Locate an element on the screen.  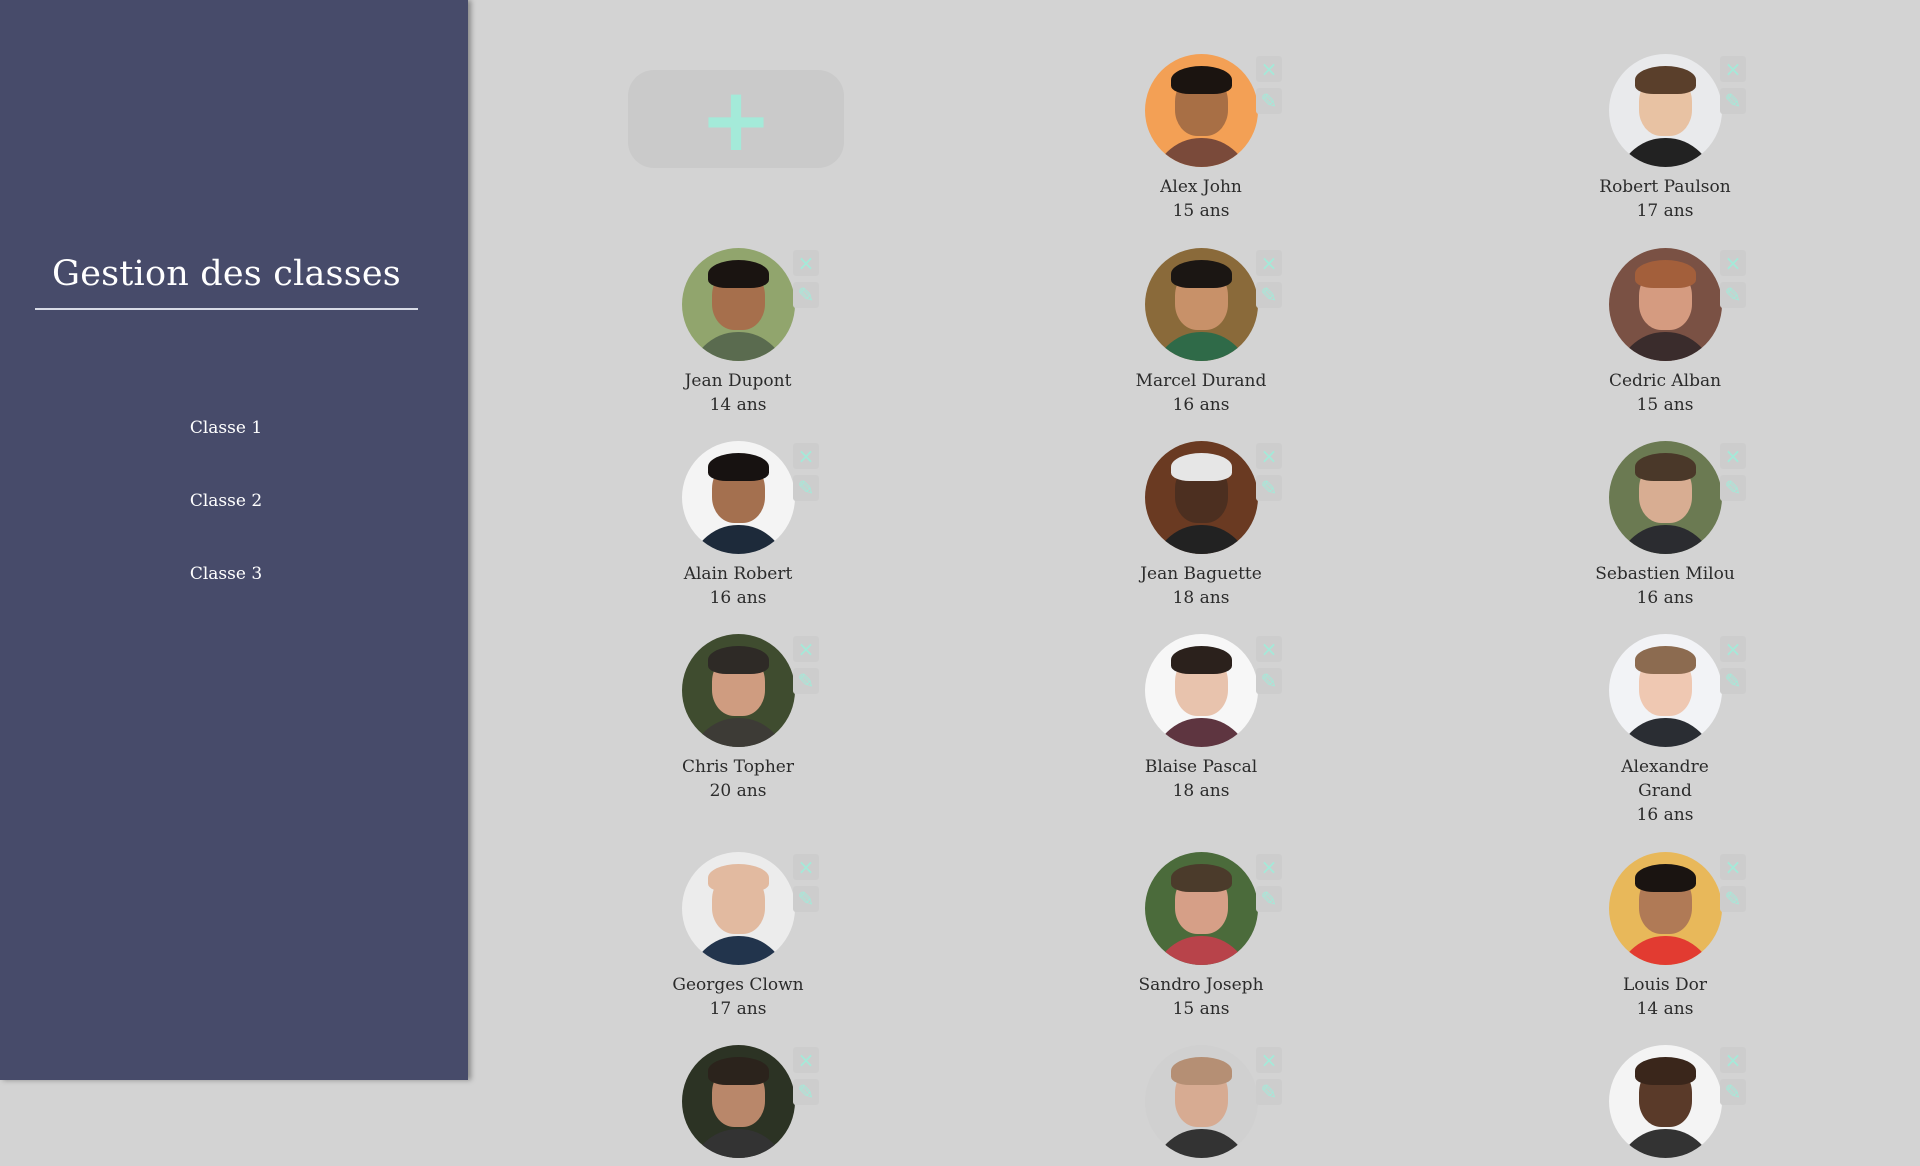
student-card: × ✎ Alex John 15 ans is located at coordinates (1201, 138).